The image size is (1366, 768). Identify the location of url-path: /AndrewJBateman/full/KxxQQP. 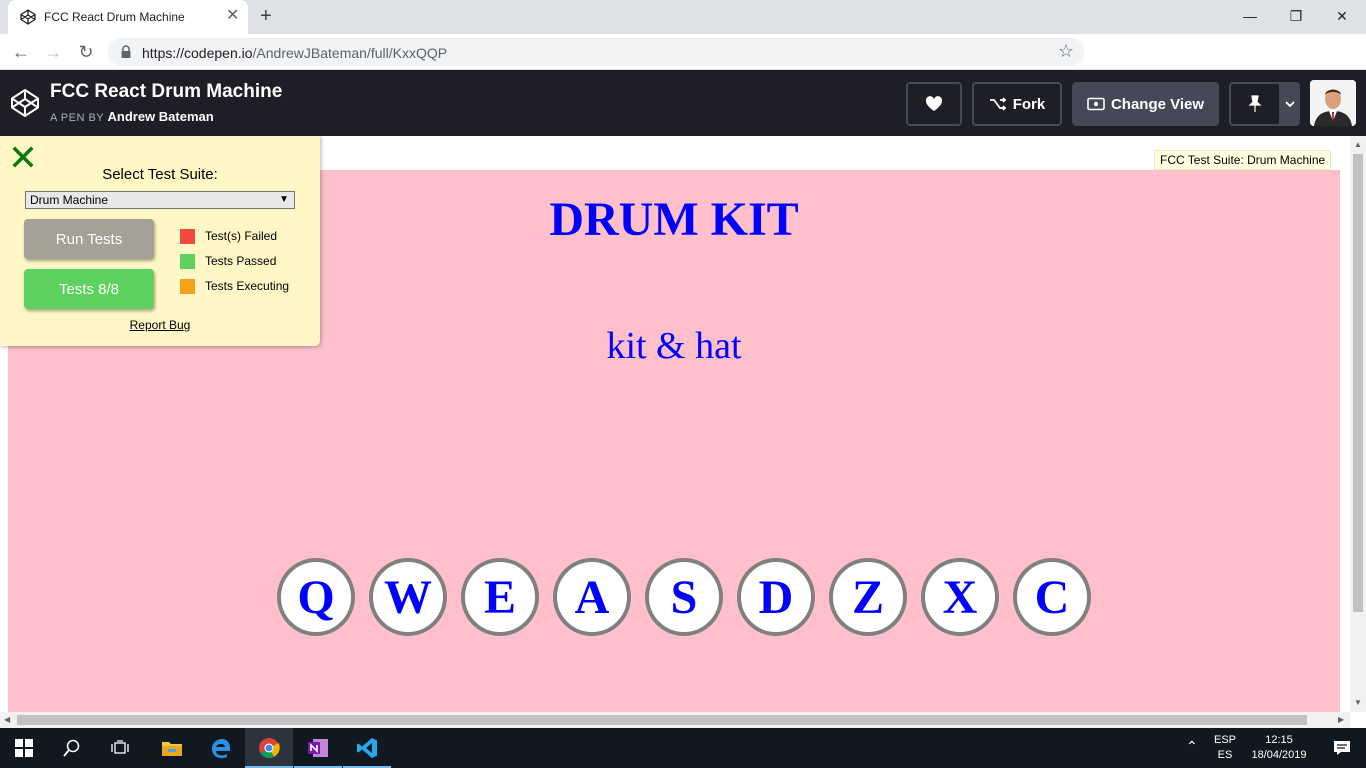
(350, 53).